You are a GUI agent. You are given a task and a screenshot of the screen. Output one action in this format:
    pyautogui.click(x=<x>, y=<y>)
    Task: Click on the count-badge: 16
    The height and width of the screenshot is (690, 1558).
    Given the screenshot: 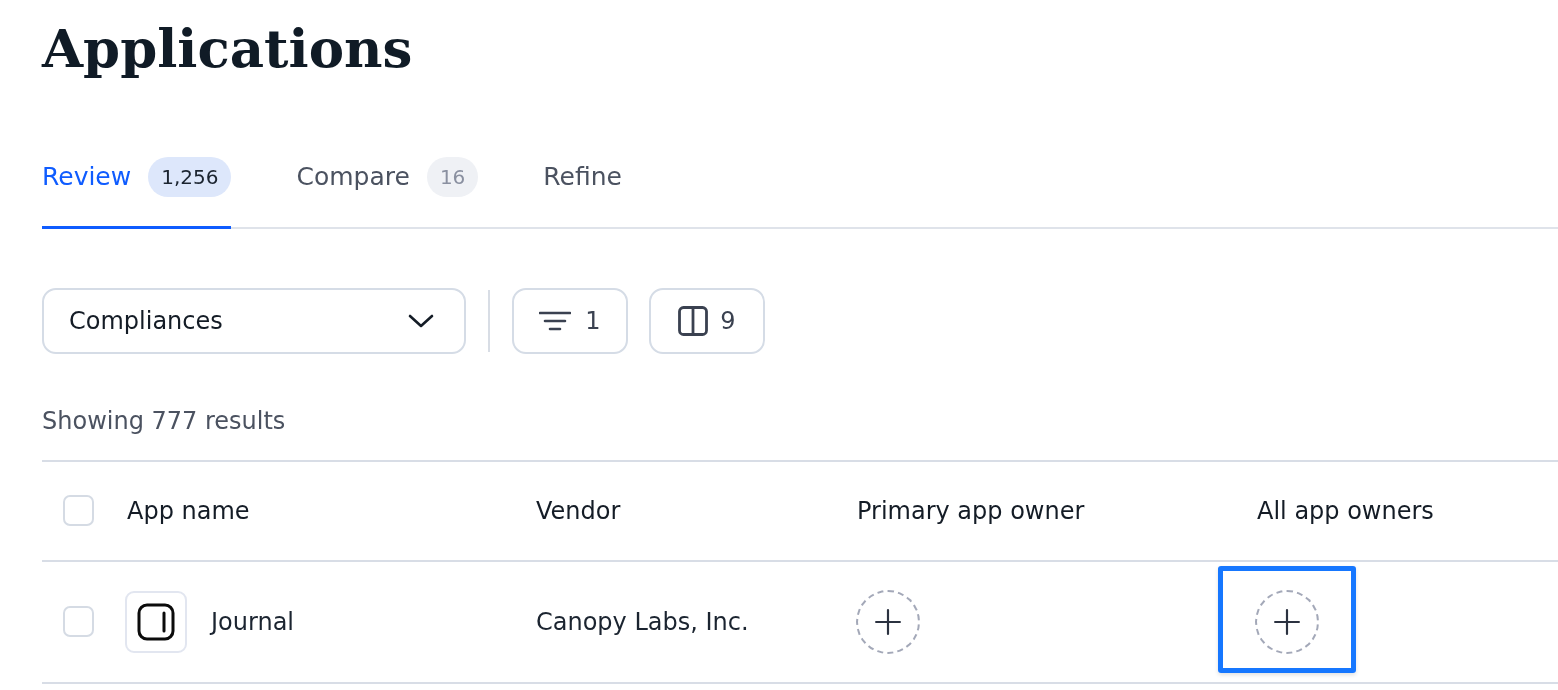 What is the action you would take?
    pyautogui.click(x=452, y=176)
    